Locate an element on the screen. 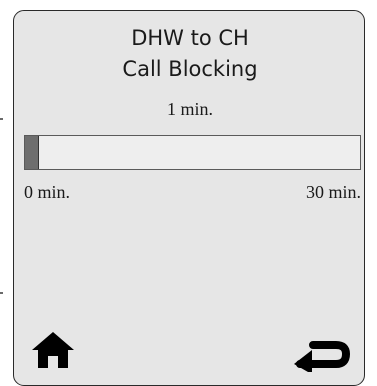 This screenshot has height=386, width=377. value-bar-fill is located at coordinates (32, 152).